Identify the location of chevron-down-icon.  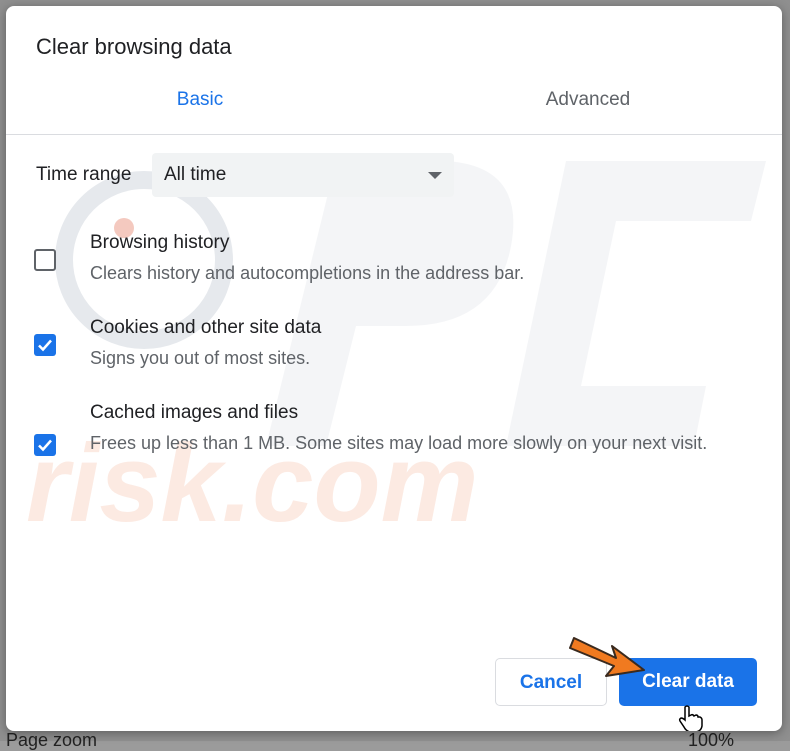
(435, 175).